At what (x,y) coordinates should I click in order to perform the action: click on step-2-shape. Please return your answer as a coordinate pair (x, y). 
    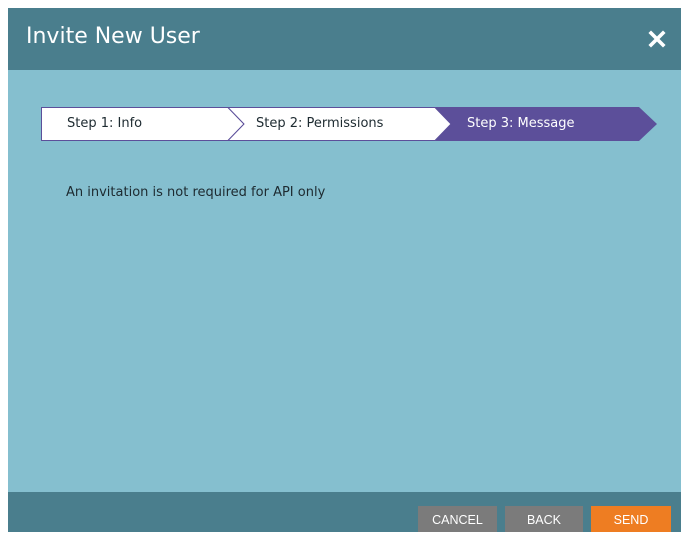
    Looking at the image, I should click on (339, 124).